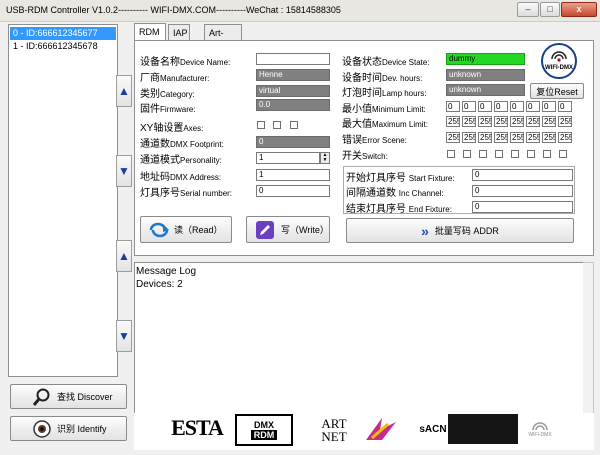 The width and height of the screenshot is (600, 455). Describe the element at coordinates (522, 207) in the screenshot. I see `end-fixture-field: 0` at that location.